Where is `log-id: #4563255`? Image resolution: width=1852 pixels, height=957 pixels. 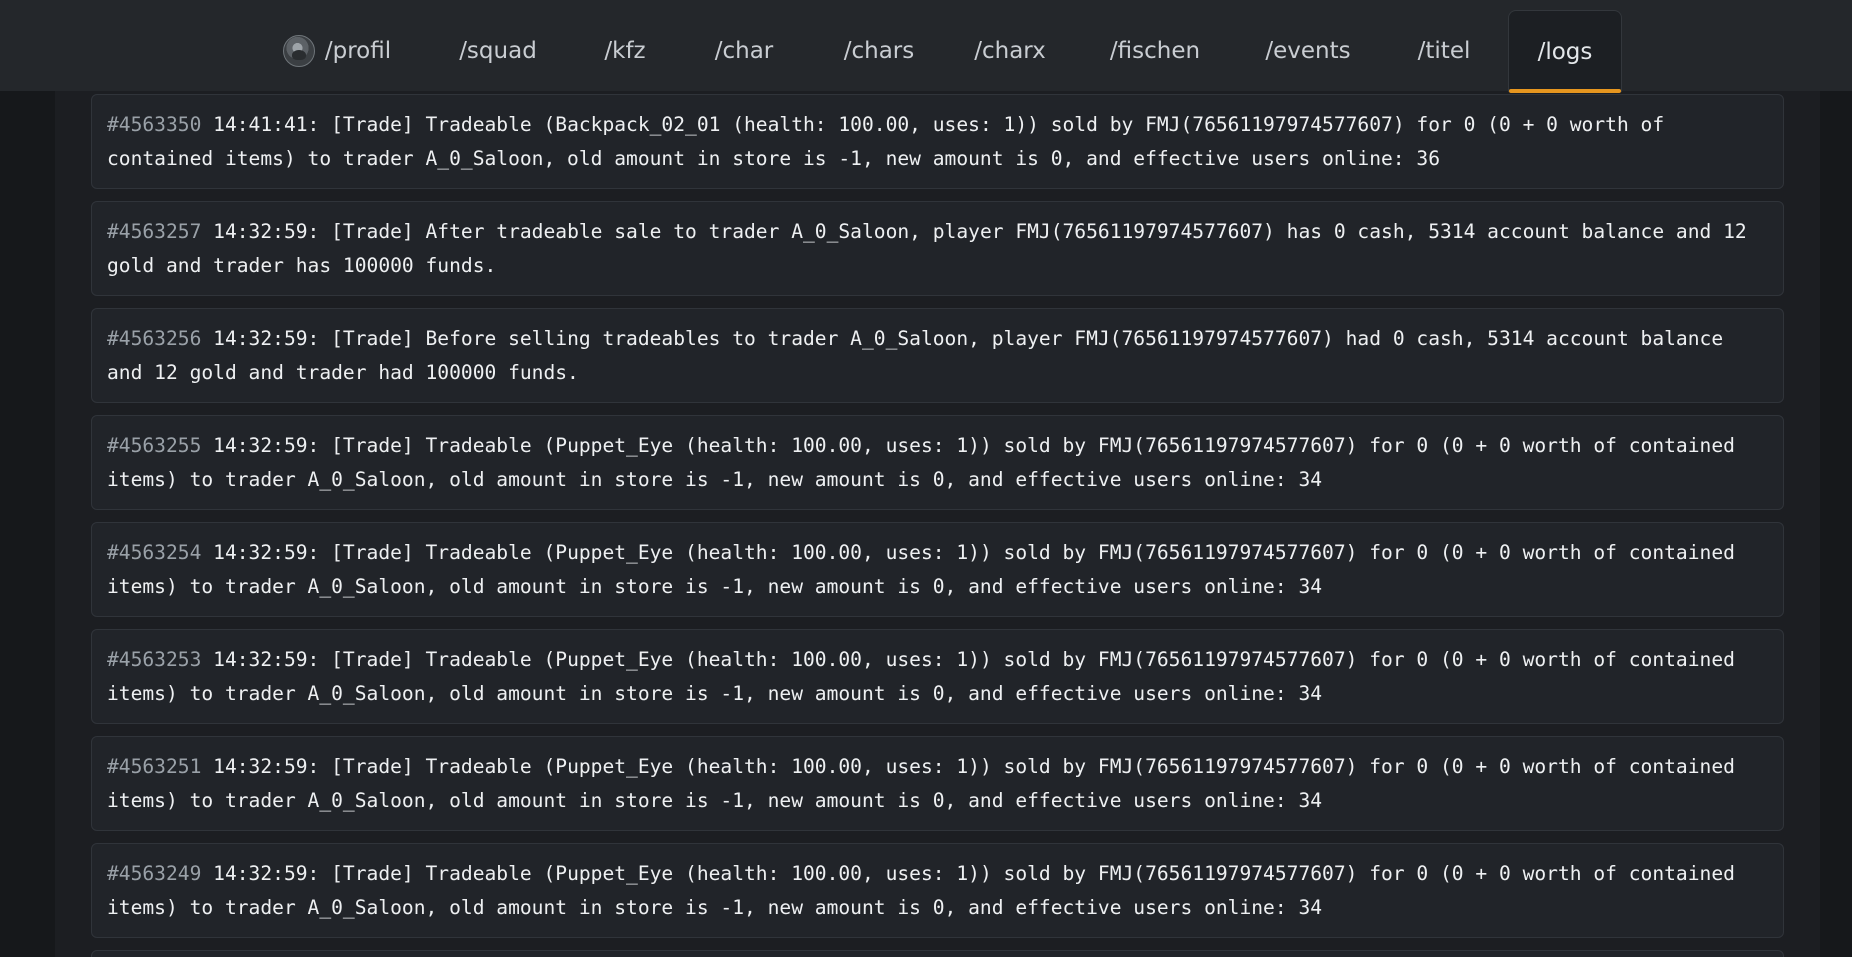 log-id: #4563255 is located at coordinates (154, 445).